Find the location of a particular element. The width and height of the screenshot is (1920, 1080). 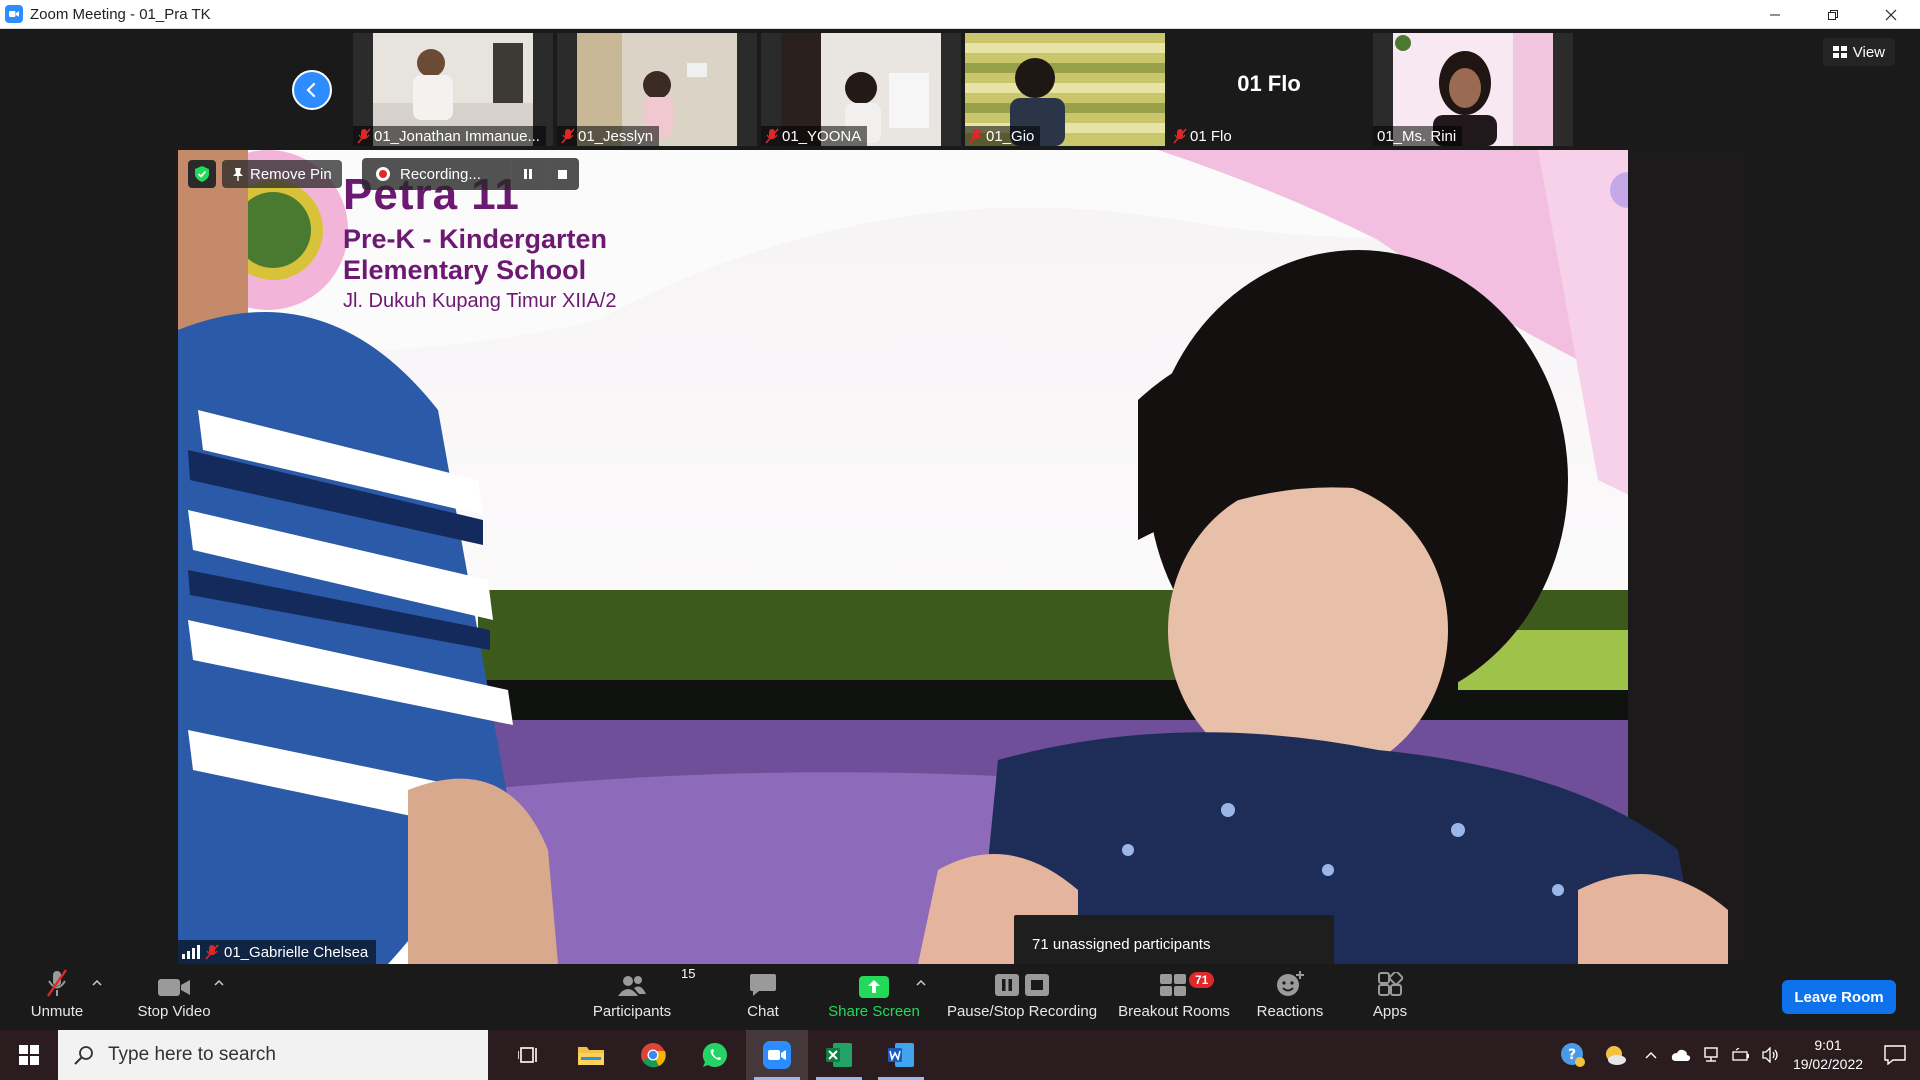

chat-button: Chat is located at coordinates (763, 997).